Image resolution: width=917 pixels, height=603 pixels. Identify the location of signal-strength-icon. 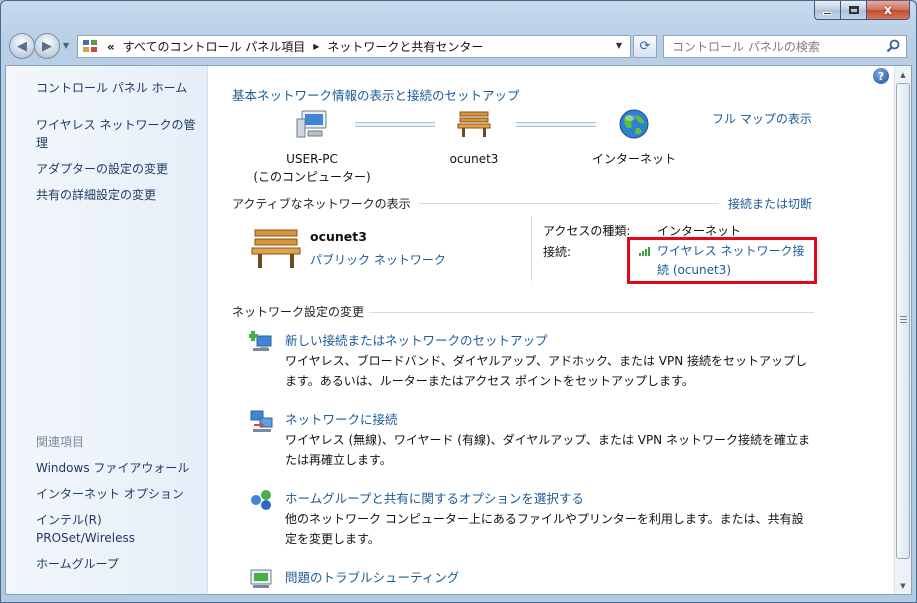
(646, 251).